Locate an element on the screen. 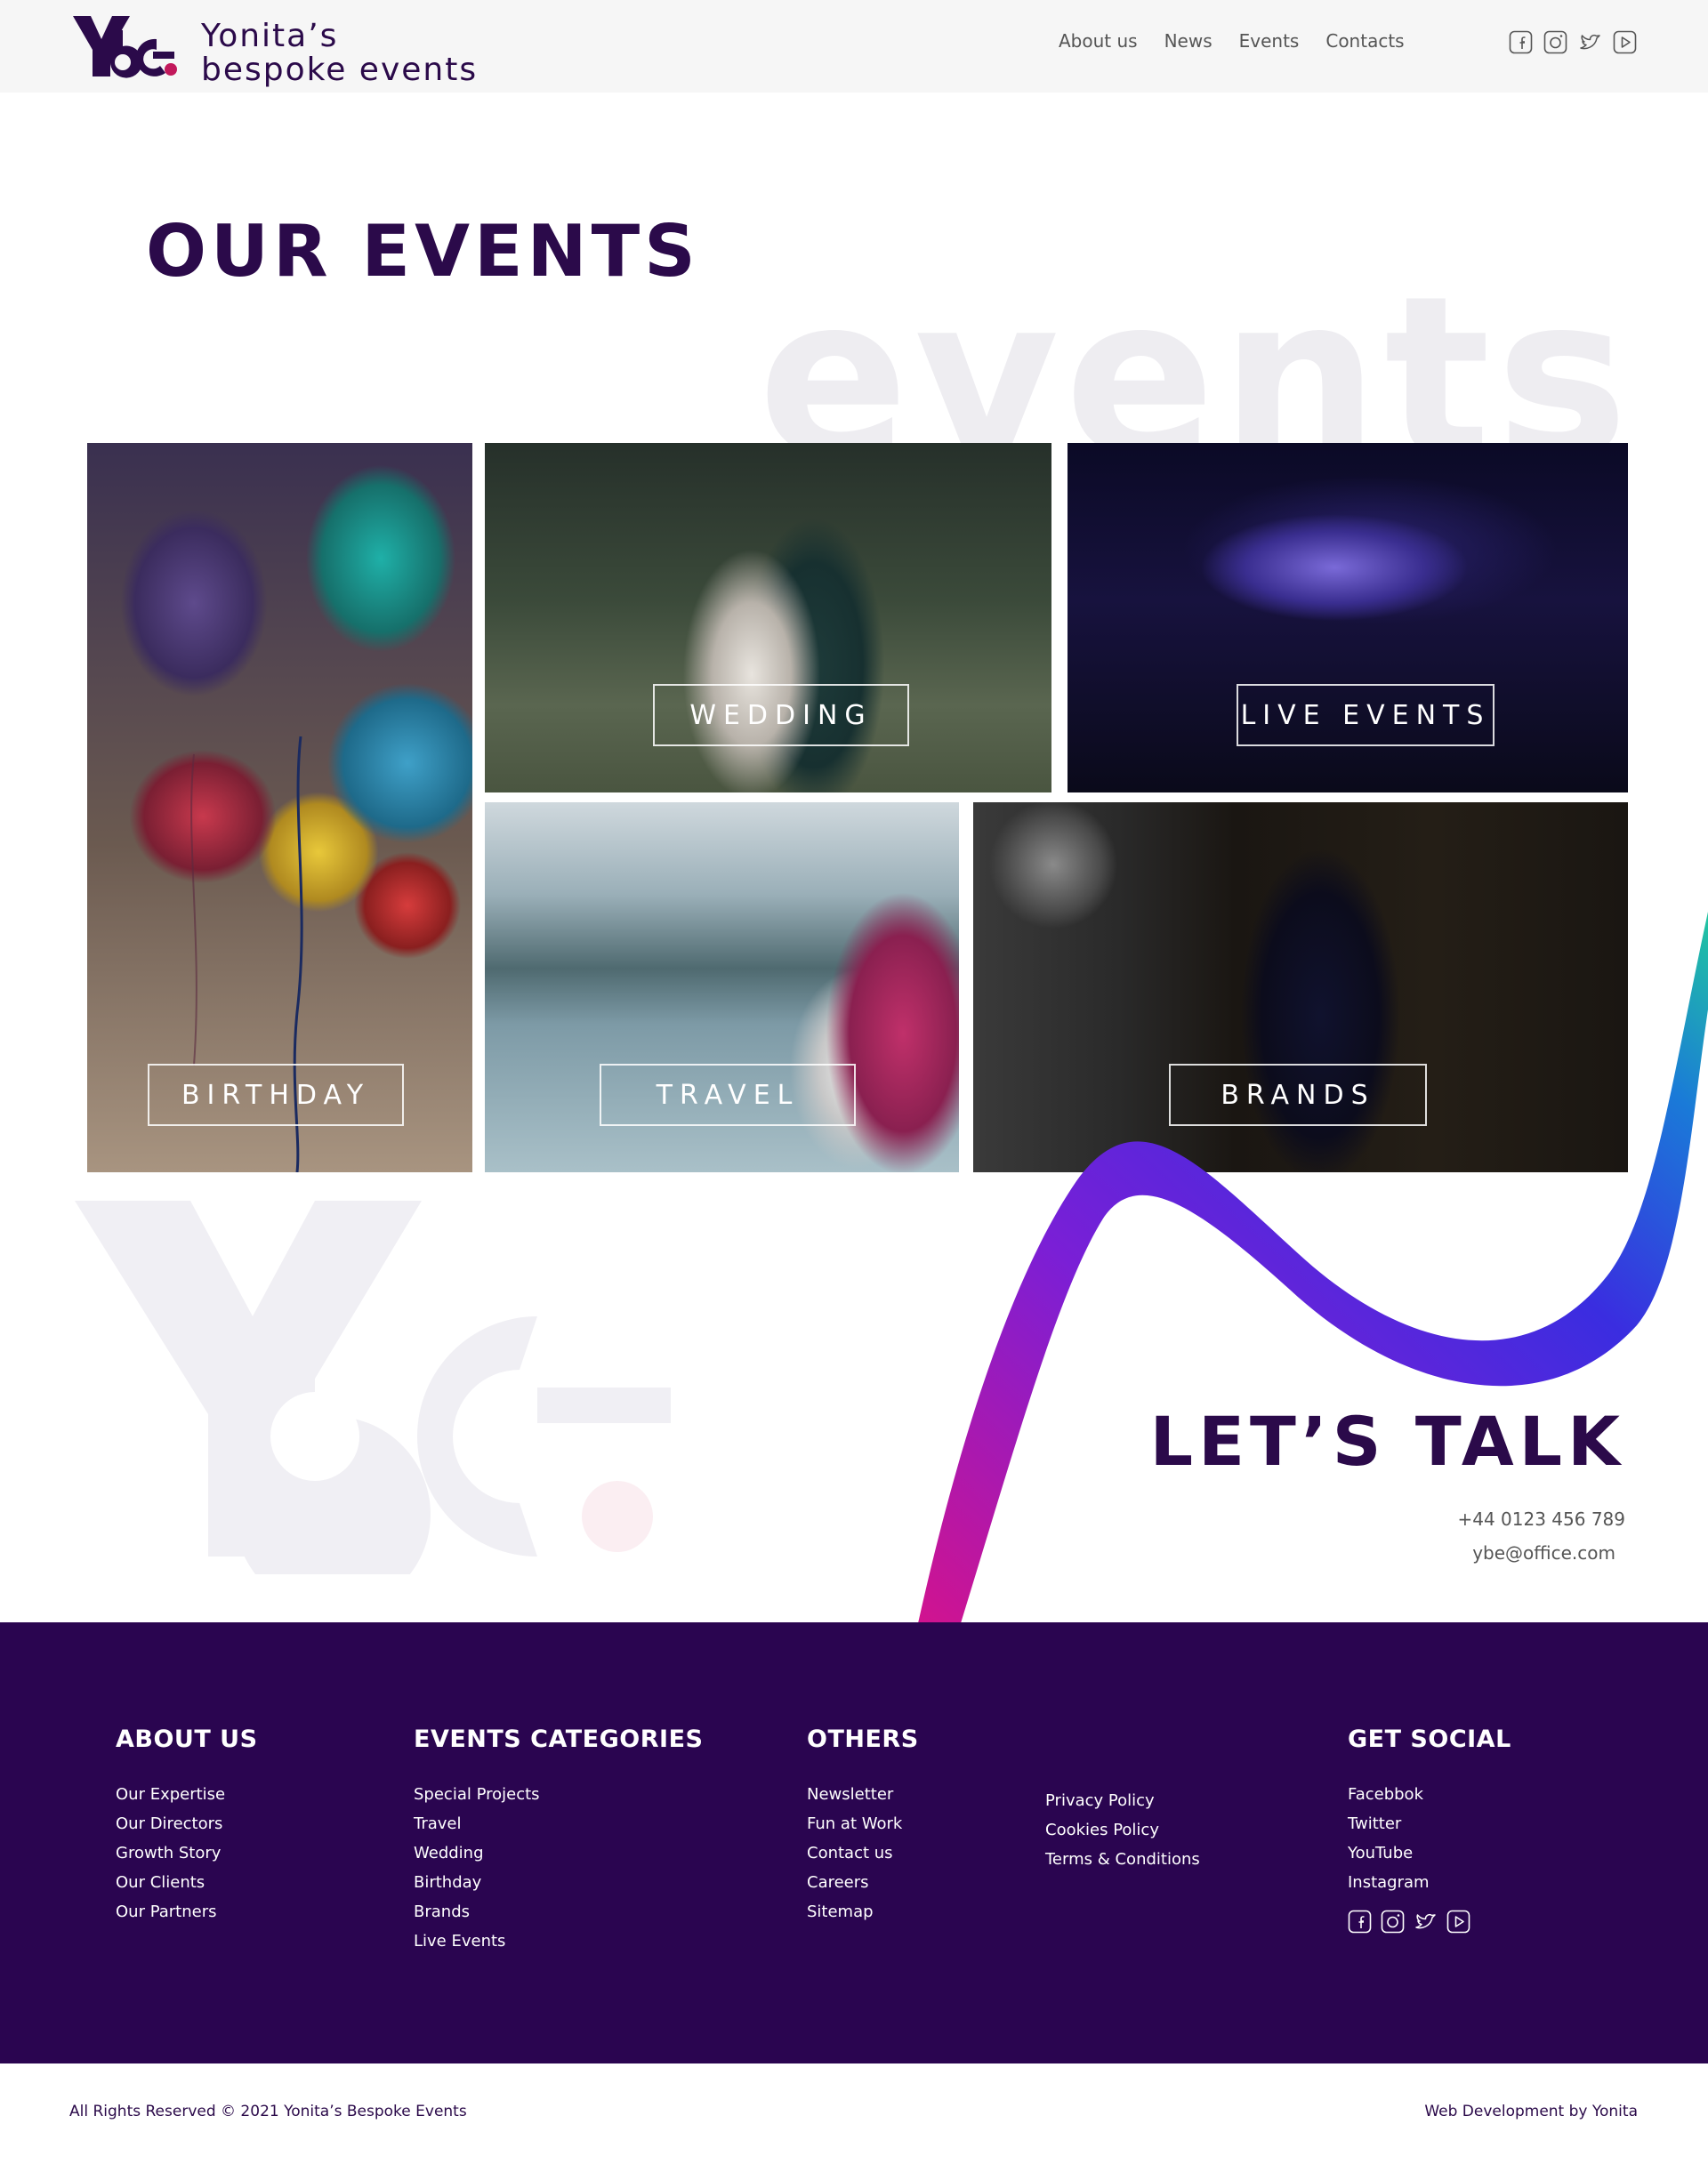 Image resolution: width=1708 pixels, height=2172 pixels. footer-link: Live Events is located at coordinates (558, 1942).